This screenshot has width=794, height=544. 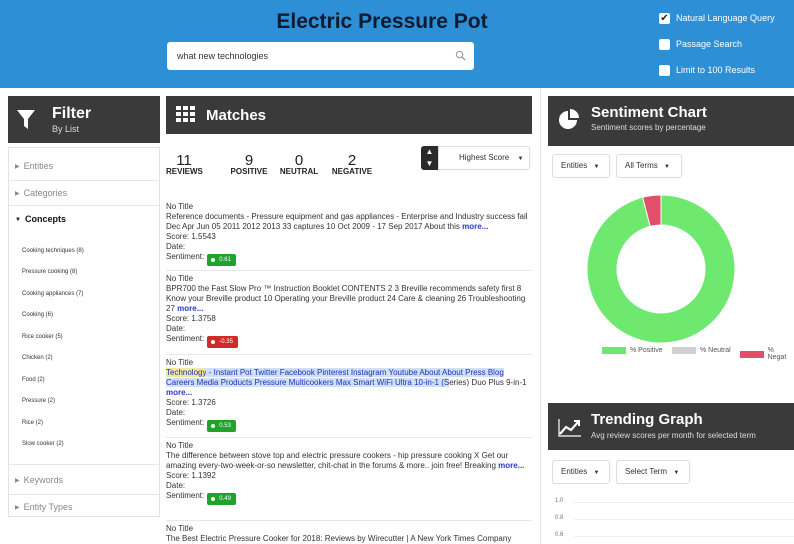 What do you see at coordinates (653, 472) in the screenshot?
I see `select-term-dropdown: Select Term ▼` at bounding box center [653, 472].